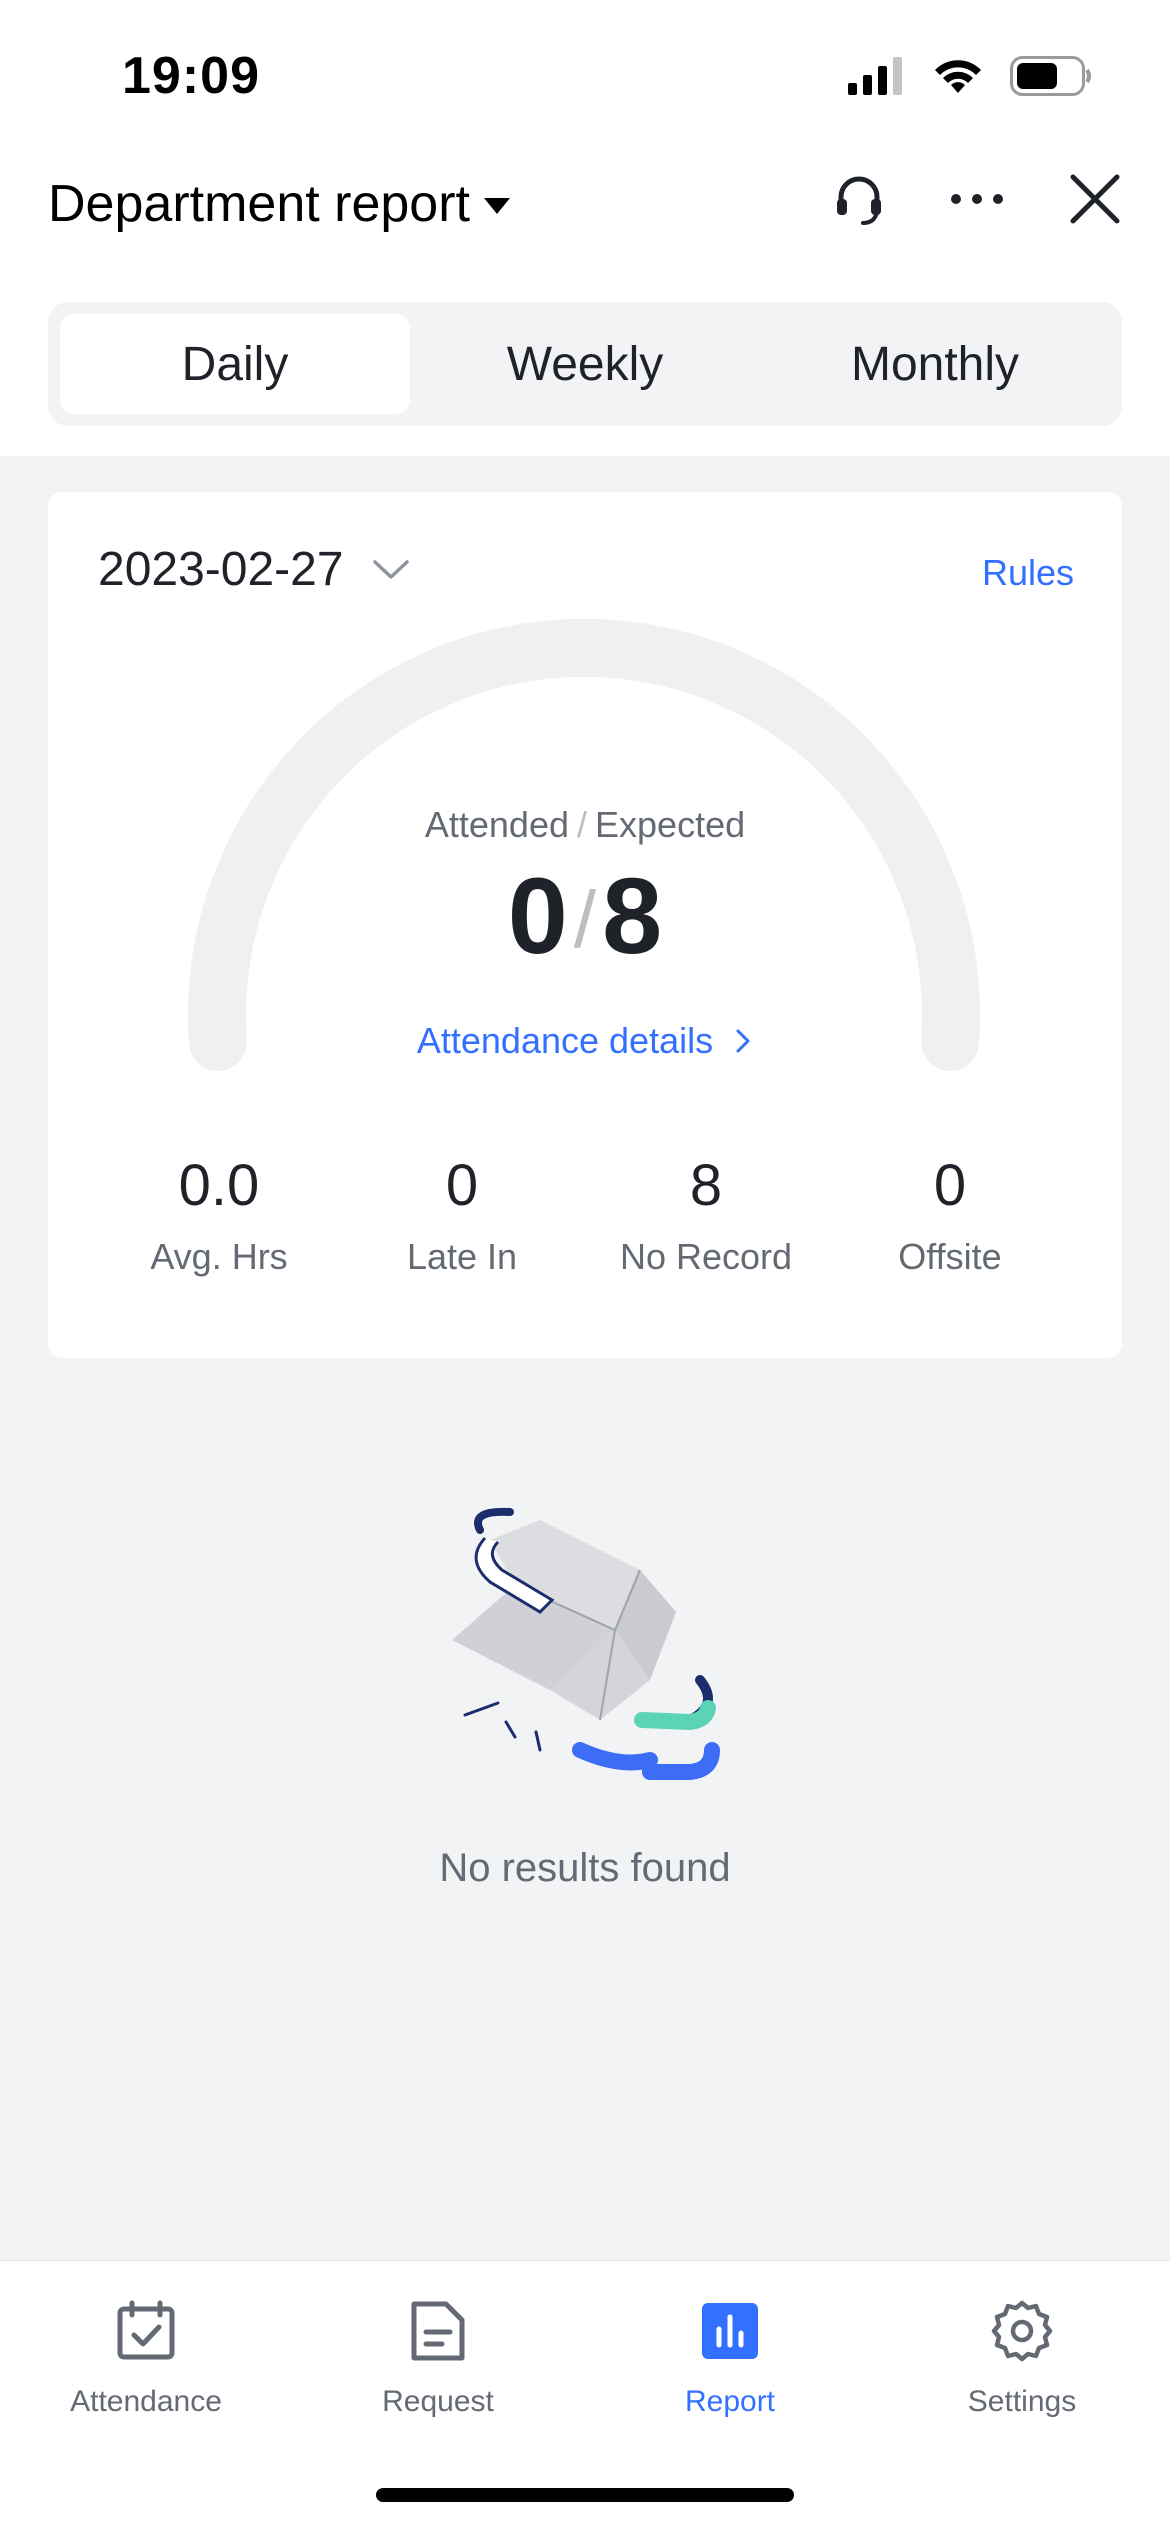 Image resolution: width=1170 pixels, height=2532 pixels. What do you see at coordinates (496, 206) in the screenshot?
I see `caret-down-icon` at bounding box center [496, 206].